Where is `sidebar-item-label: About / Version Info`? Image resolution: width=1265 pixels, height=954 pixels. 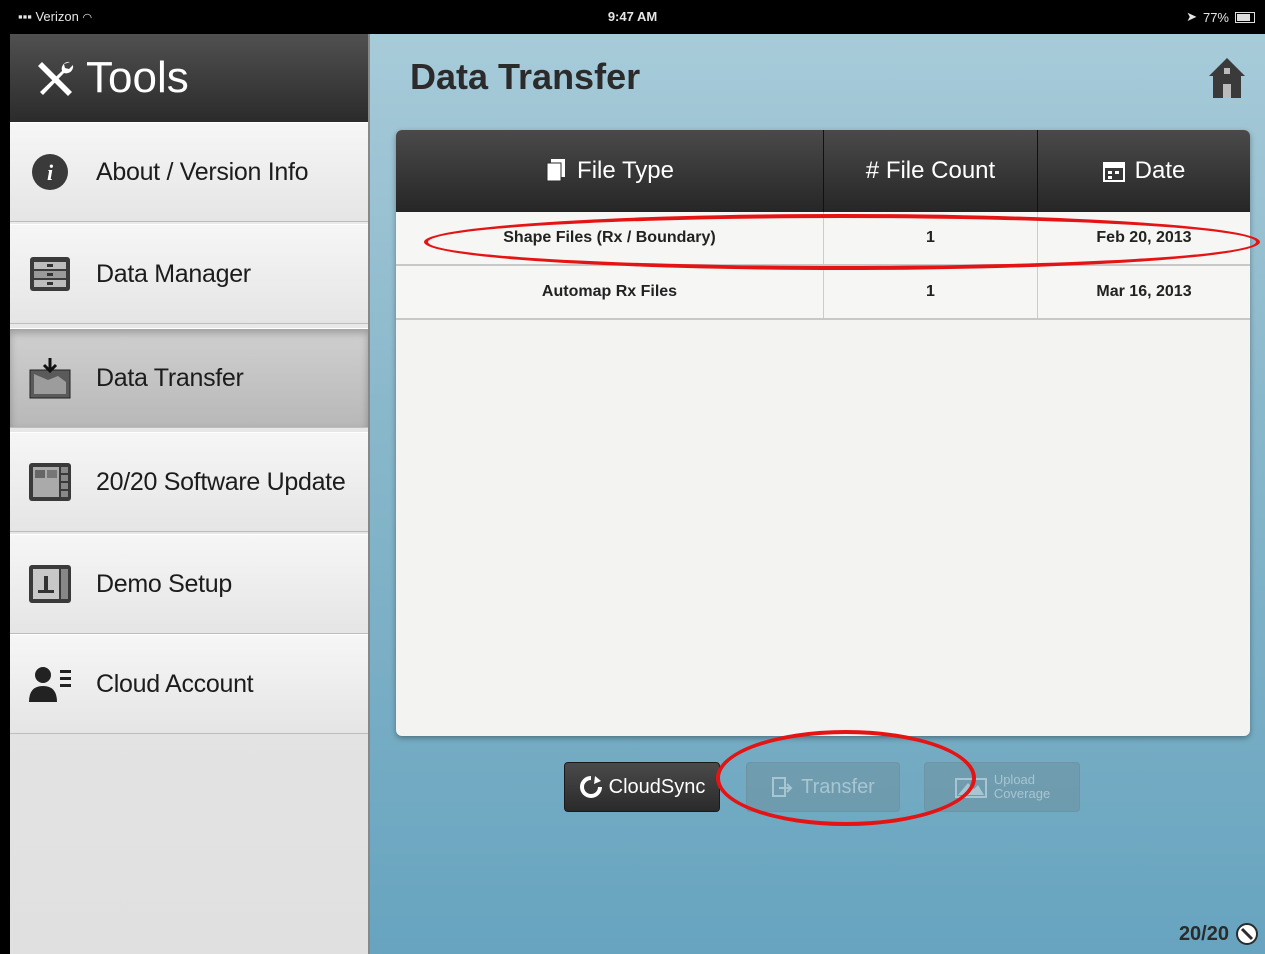 sidebar-item-label: About / Version Info is located at coordinates (202, 171).